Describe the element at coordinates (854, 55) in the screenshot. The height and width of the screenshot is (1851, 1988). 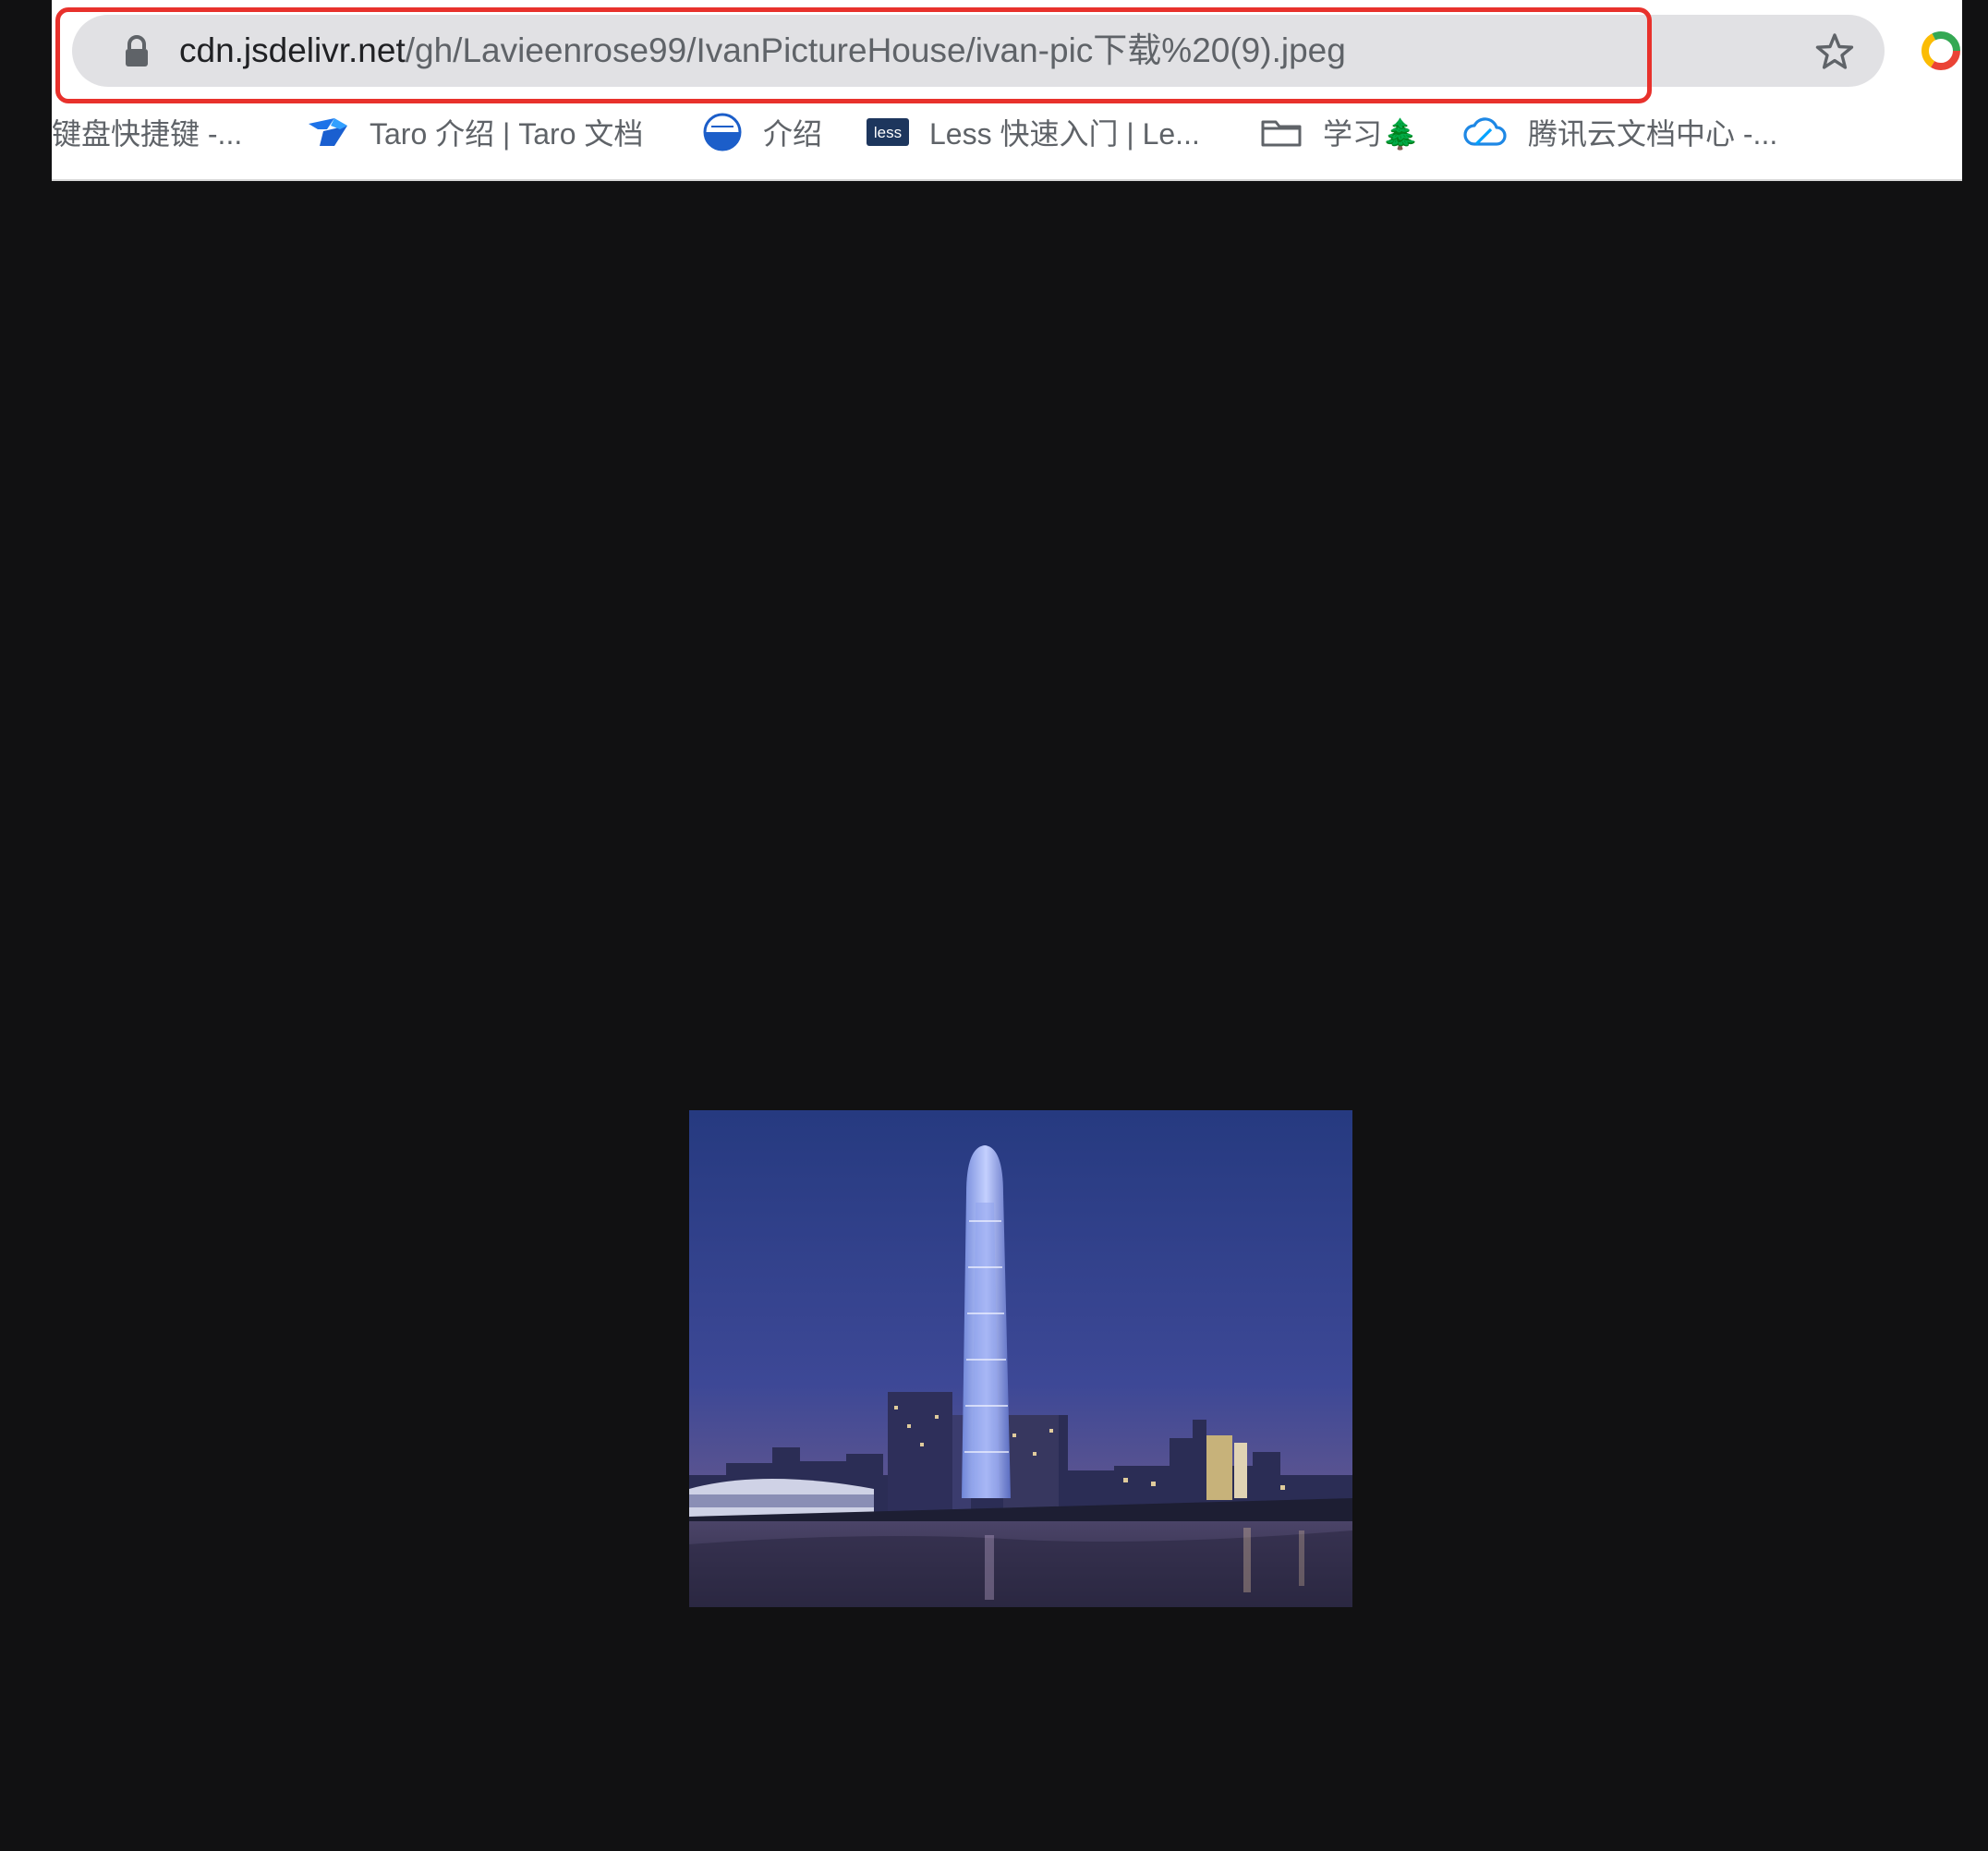
I see `url-highlight-box` at that location.